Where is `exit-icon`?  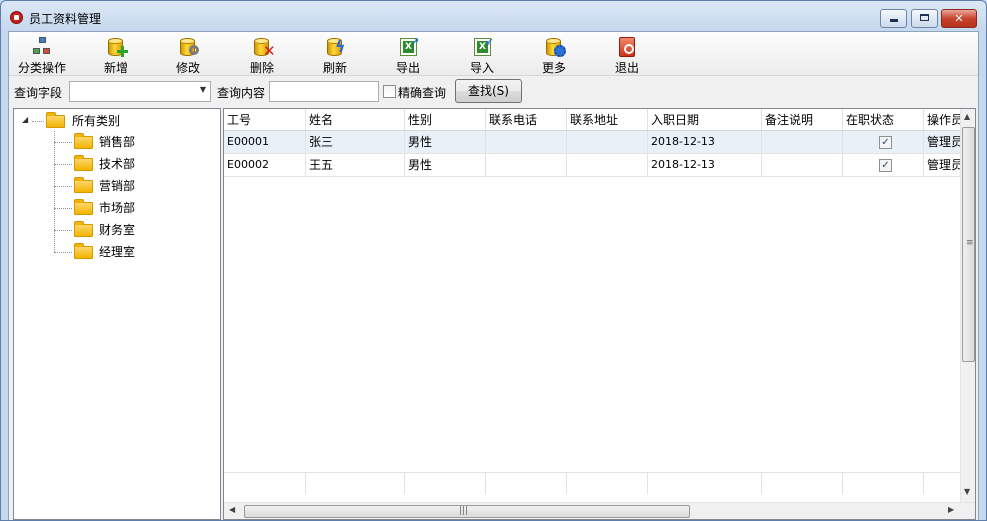
exit-icon is located at coordinates (627, 47).